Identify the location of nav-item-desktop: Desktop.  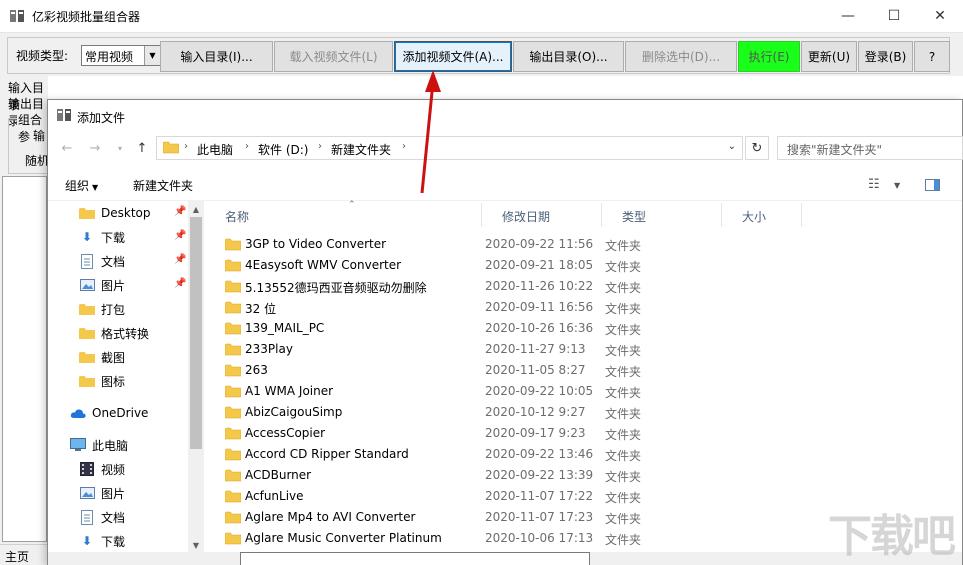
(115, 213).